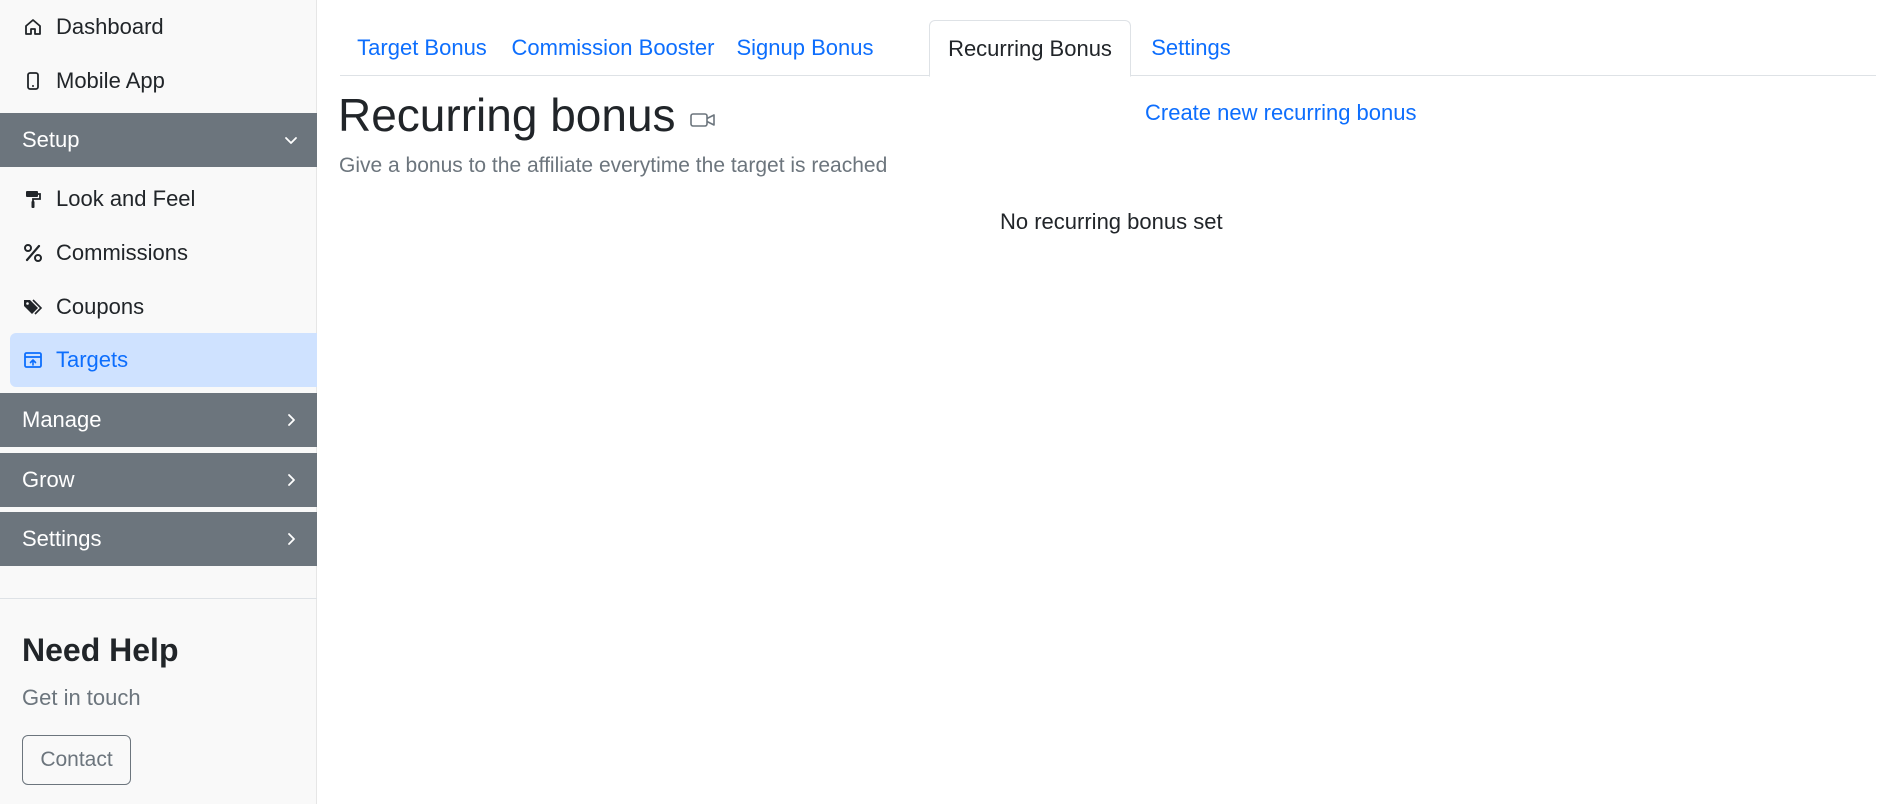 The image size is (1886, 804). What do you see at coordinates (51, 139) in the screenshot?
I see `section-label: Setup` at bounding box center [51, 139].